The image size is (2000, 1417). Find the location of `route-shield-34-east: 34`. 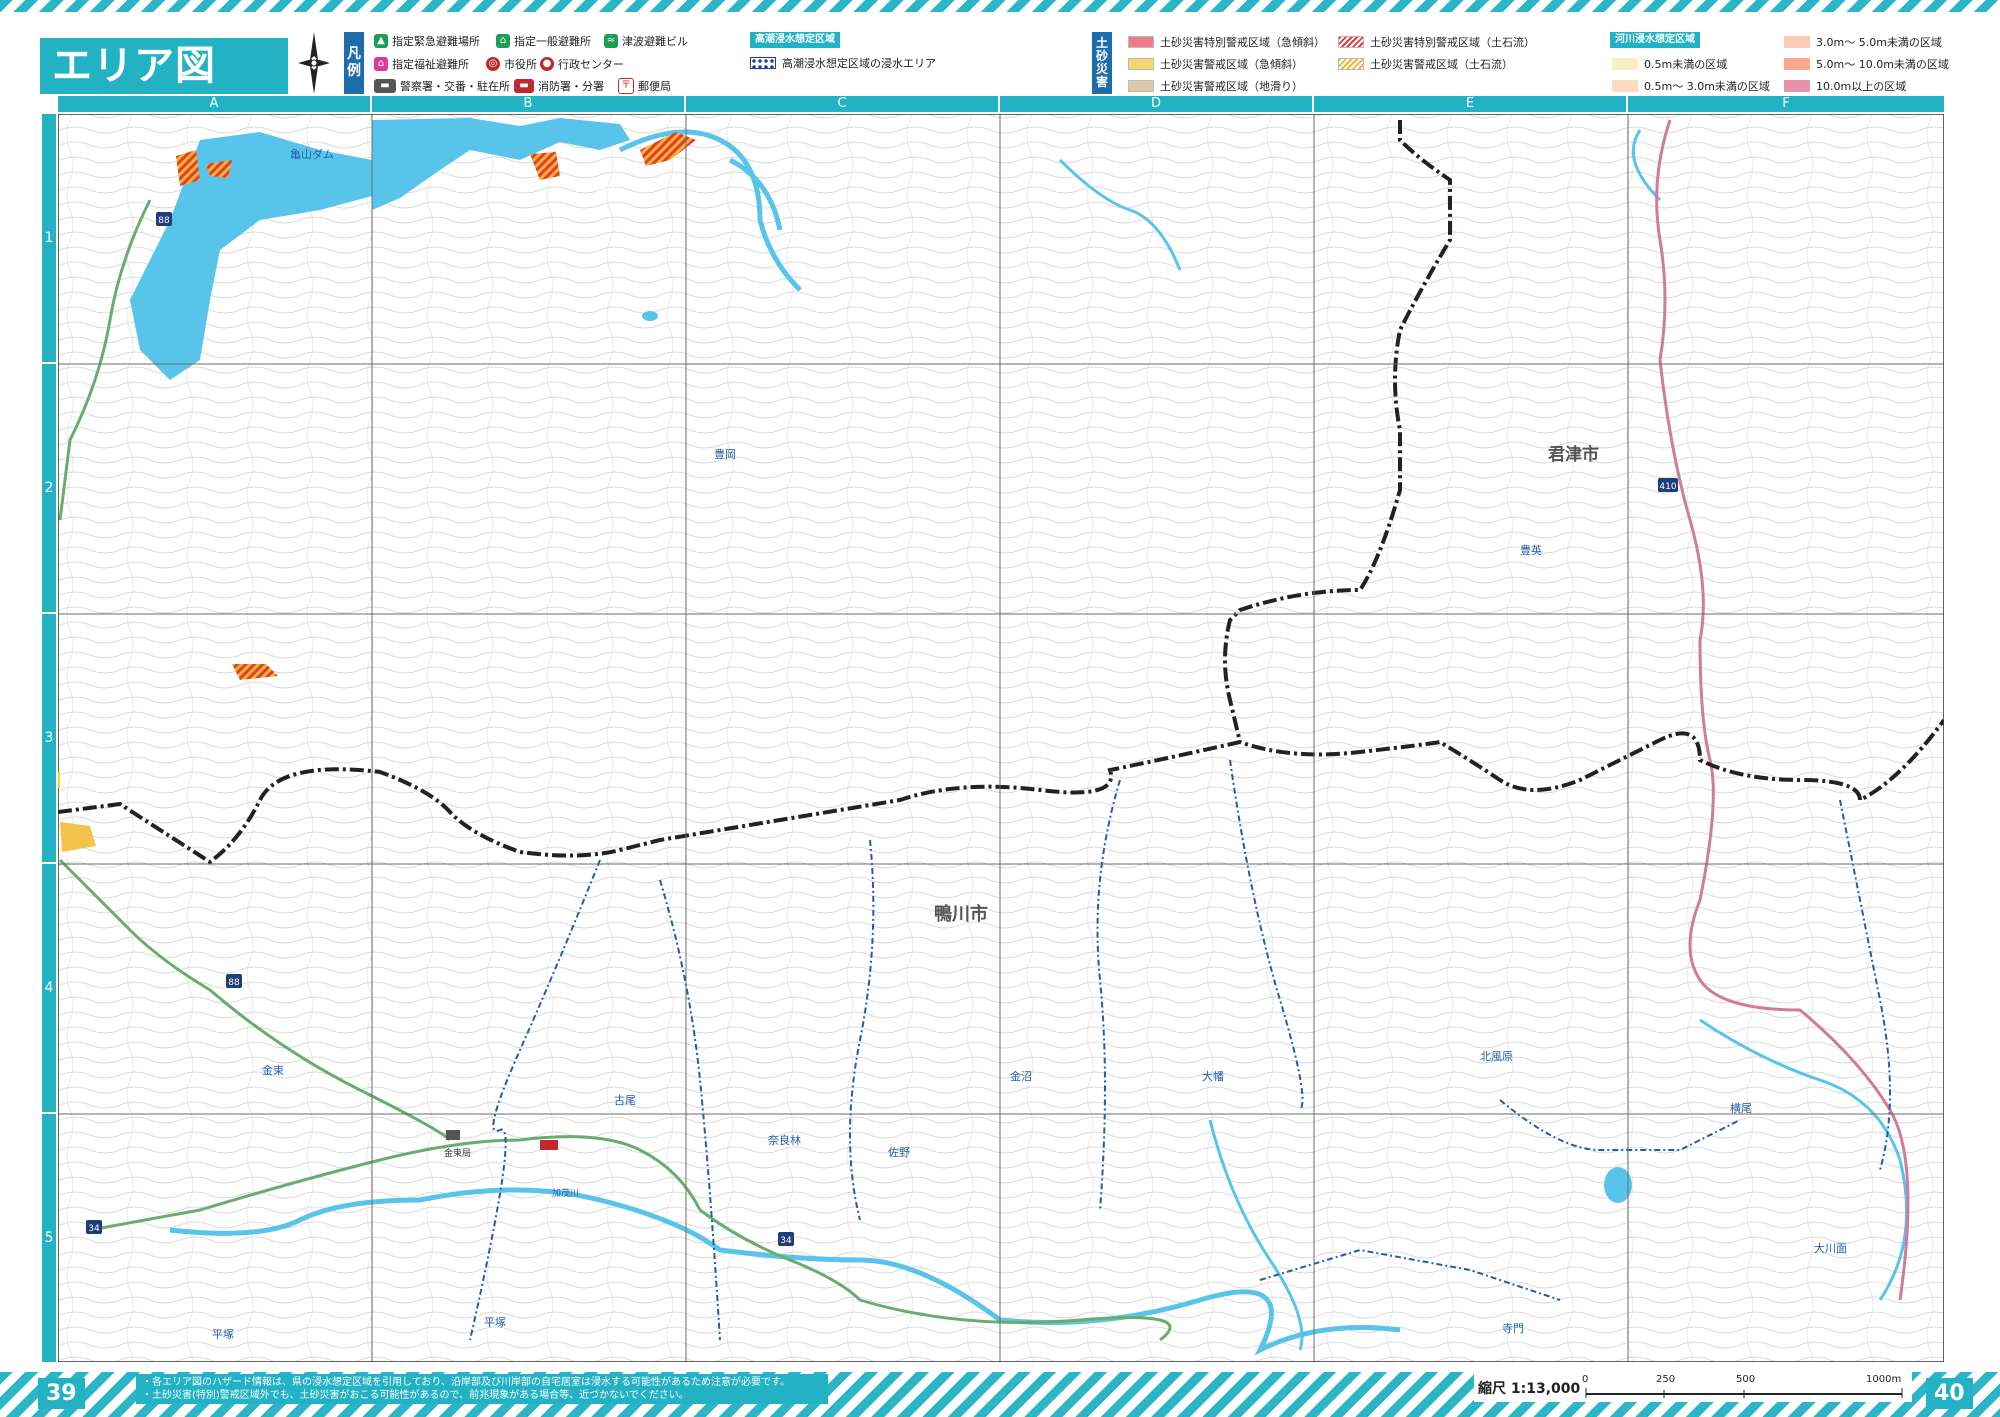

route-shield-34-east: 34 is located at coordinates (786, 1239).